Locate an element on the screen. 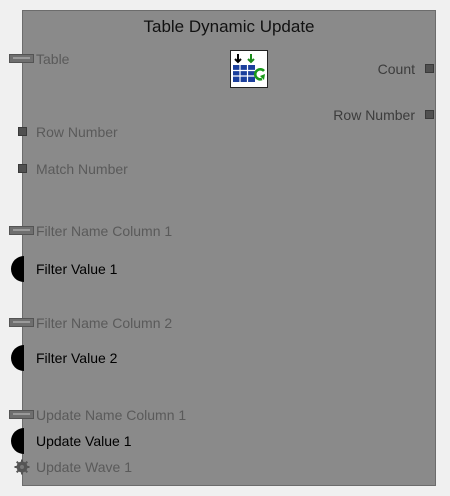  table-bus-connector is located at coordinates (21, 58).